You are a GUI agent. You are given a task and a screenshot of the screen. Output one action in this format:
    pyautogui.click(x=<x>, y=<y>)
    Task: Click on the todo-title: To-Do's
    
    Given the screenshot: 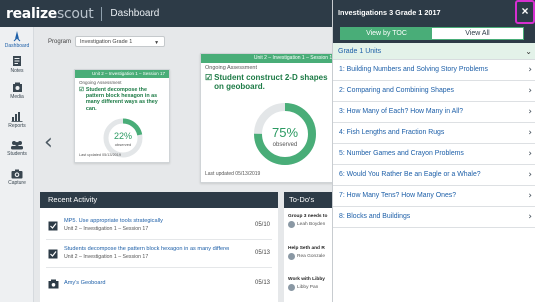 What is the action you would take?
    pyautogui.click(x=308, y=200)
    